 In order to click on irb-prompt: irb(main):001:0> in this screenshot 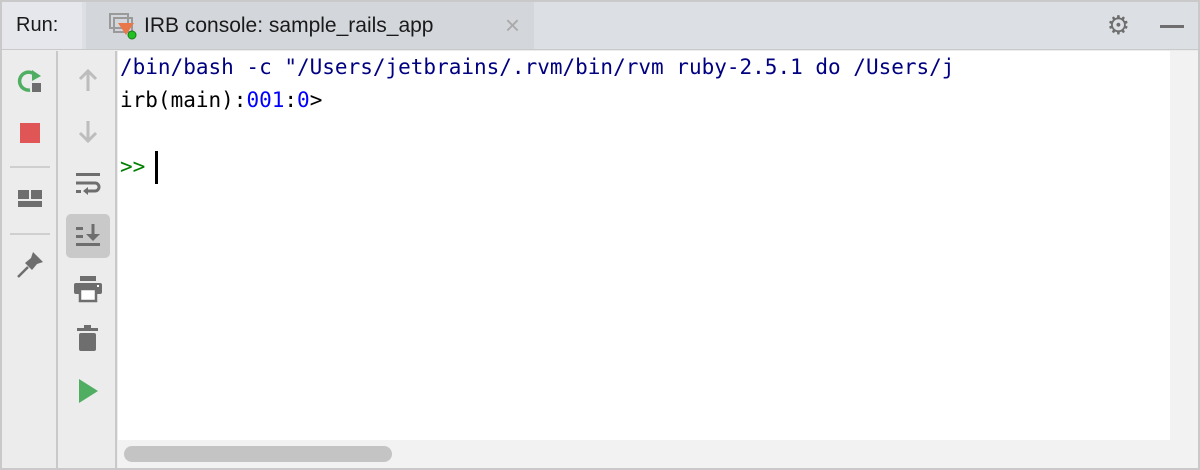, I will do `click(221, 100)`.